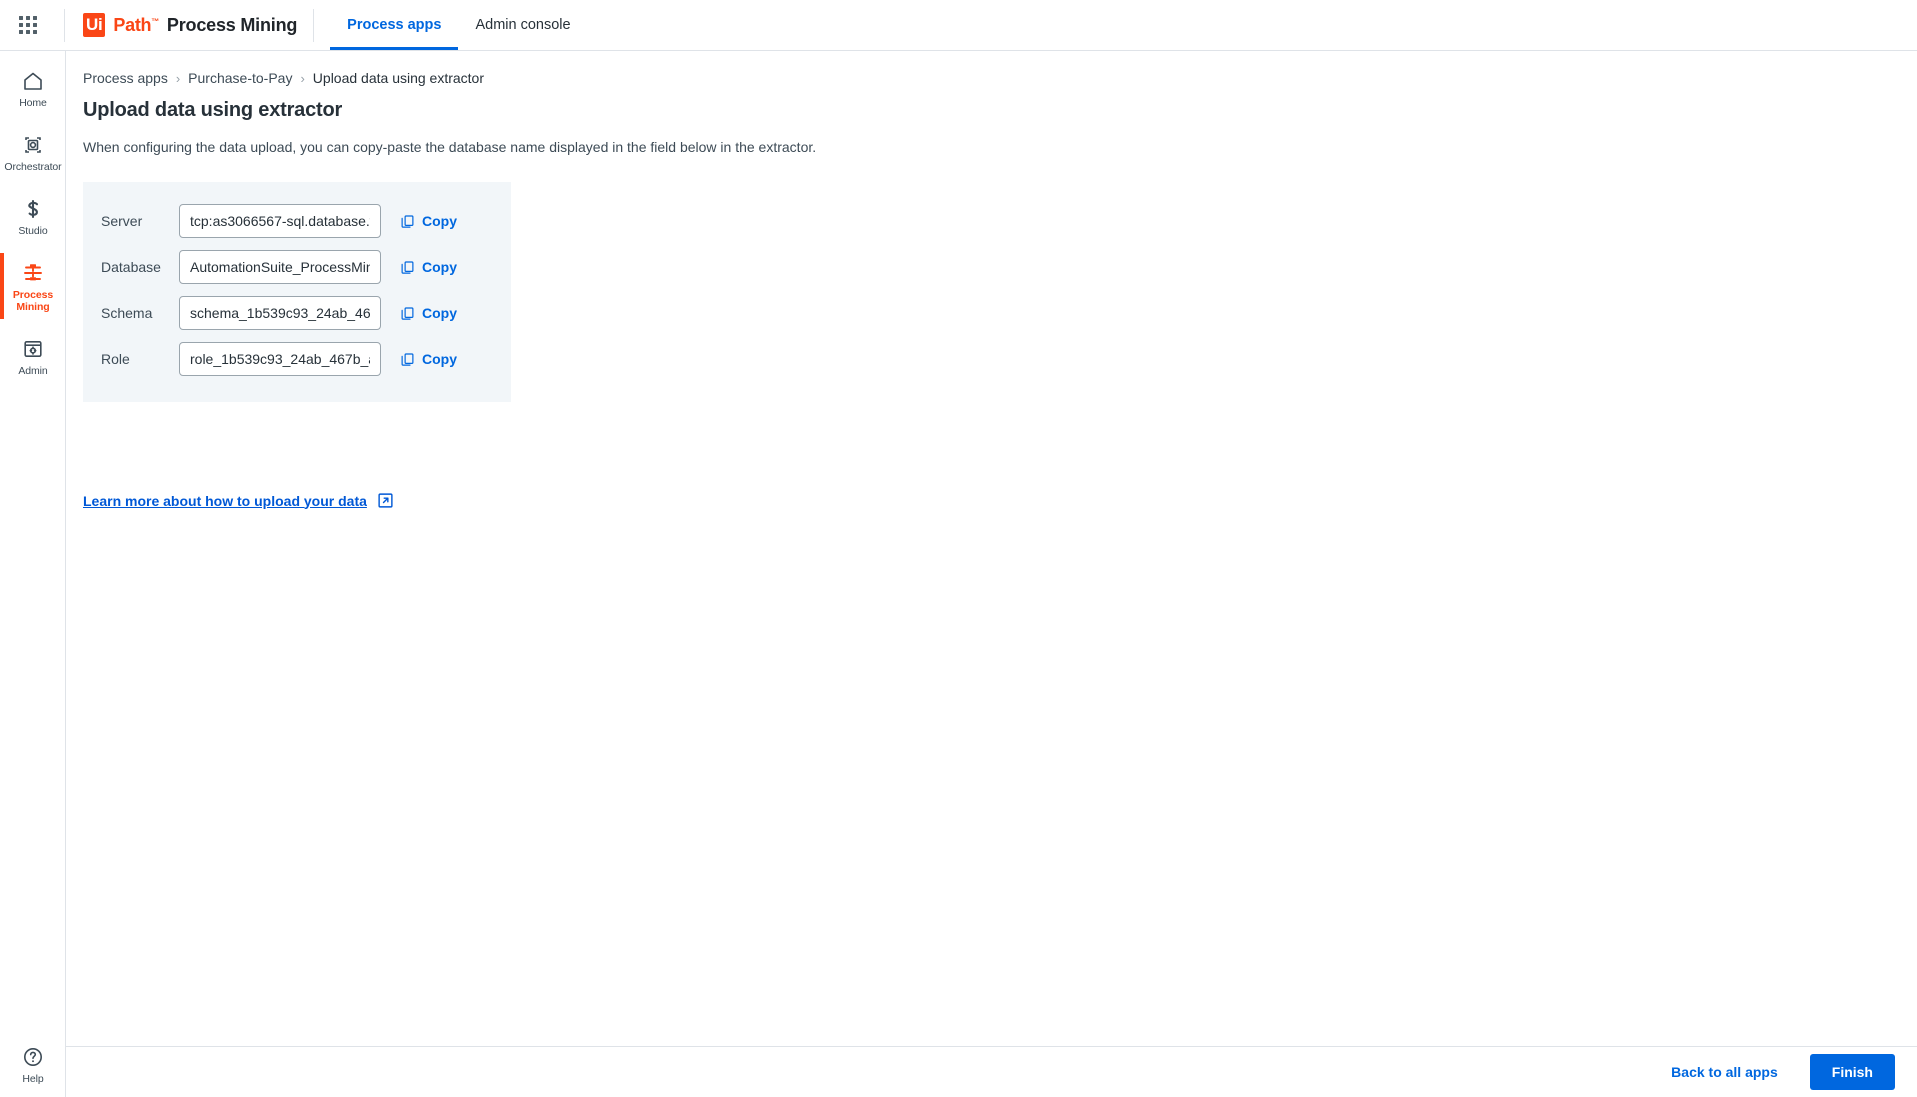 Image resolution: width=1917 pixels, height=1097 pixels. I want to click on admin-icon, so click(33, 349).